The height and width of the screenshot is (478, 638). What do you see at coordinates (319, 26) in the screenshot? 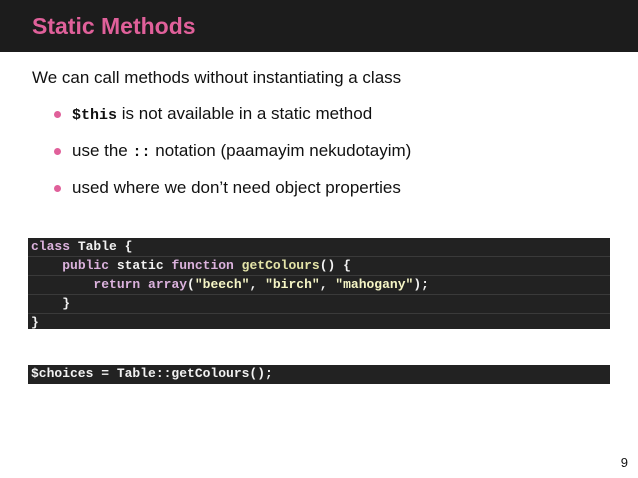
I see `title-bar: Static Methods` at bounding box center [319, 26].